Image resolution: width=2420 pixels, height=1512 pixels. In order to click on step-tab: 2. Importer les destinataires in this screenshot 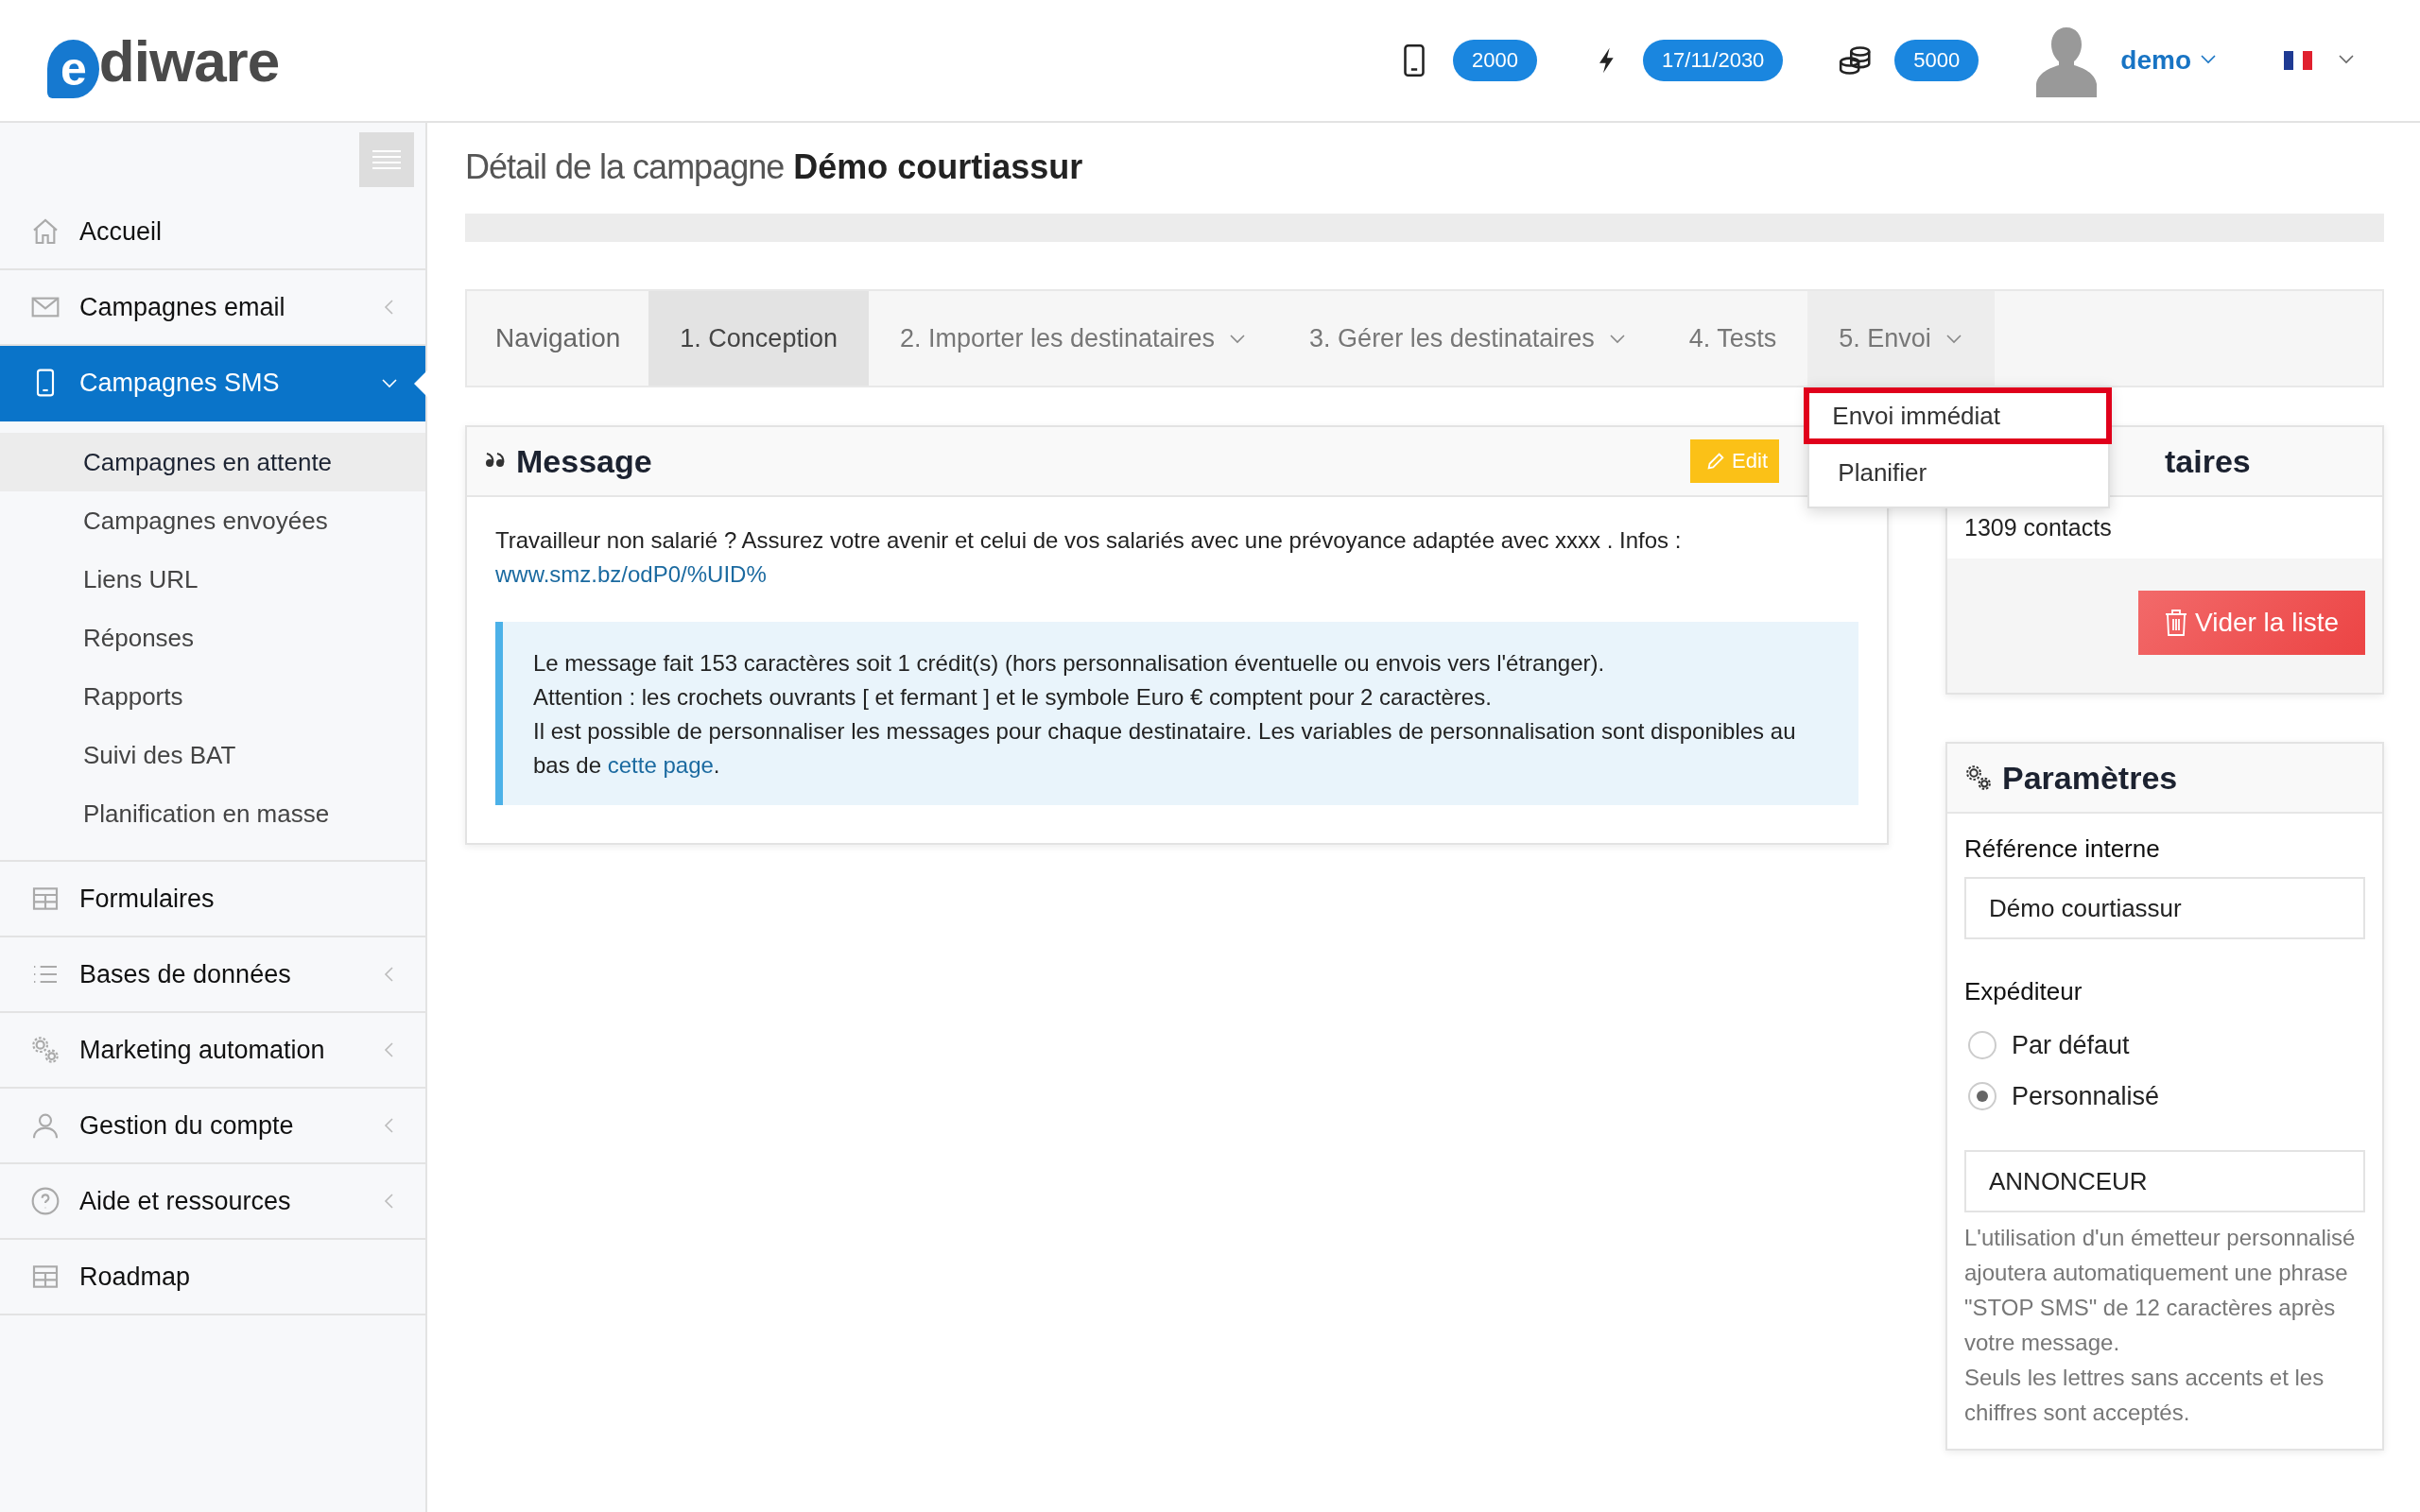, I will do `click(1073, 338)`.